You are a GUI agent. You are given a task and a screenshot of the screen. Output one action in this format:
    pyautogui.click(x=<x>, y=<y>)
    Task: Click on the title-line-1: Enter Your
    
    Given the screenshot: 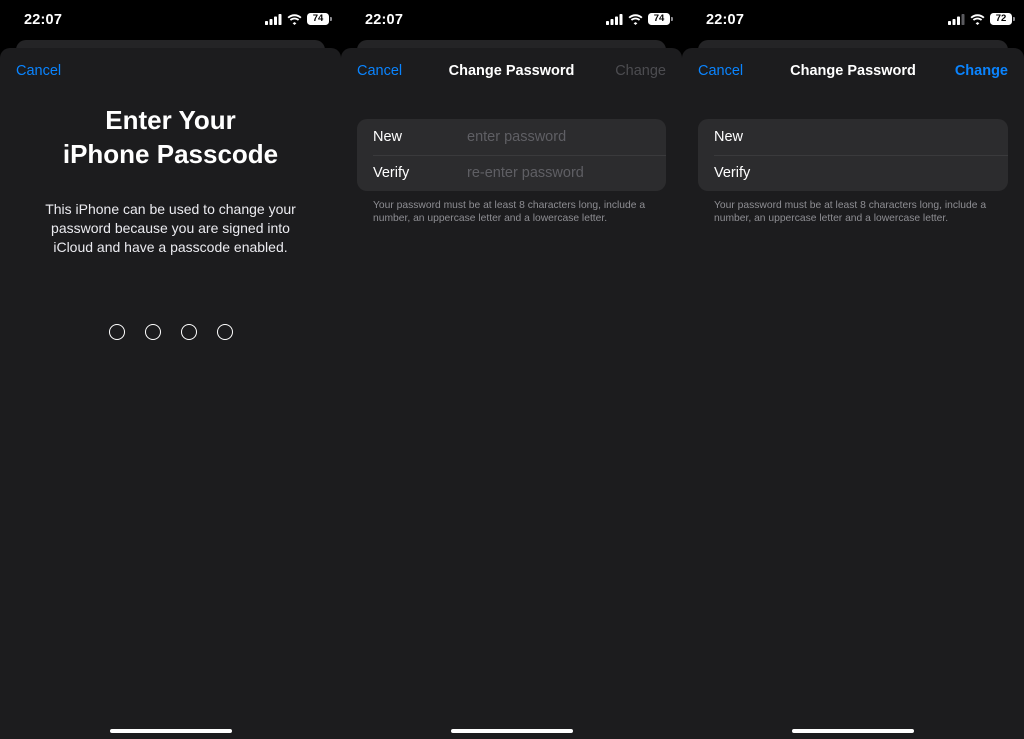 What is the action you would take?
    pyautogui.click(x=170, y=120)
    